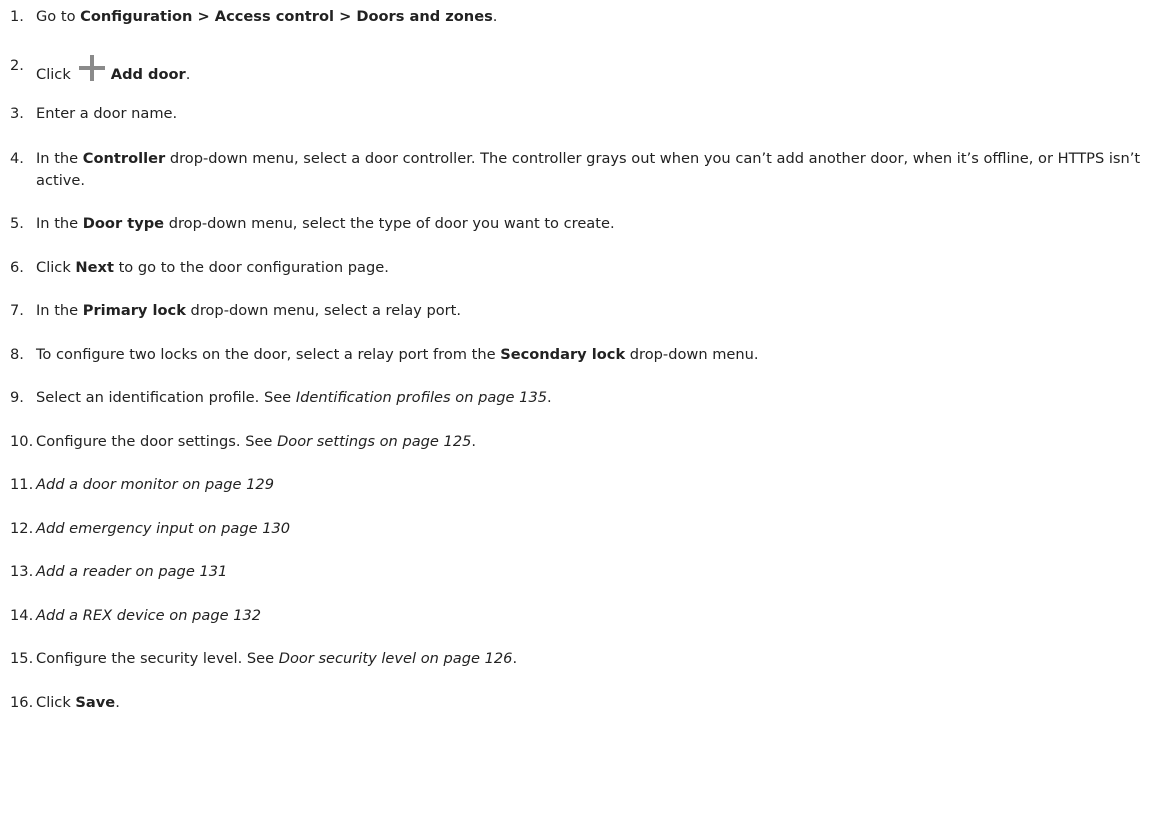  I want to click on step-number: 16., so click(22, 702).